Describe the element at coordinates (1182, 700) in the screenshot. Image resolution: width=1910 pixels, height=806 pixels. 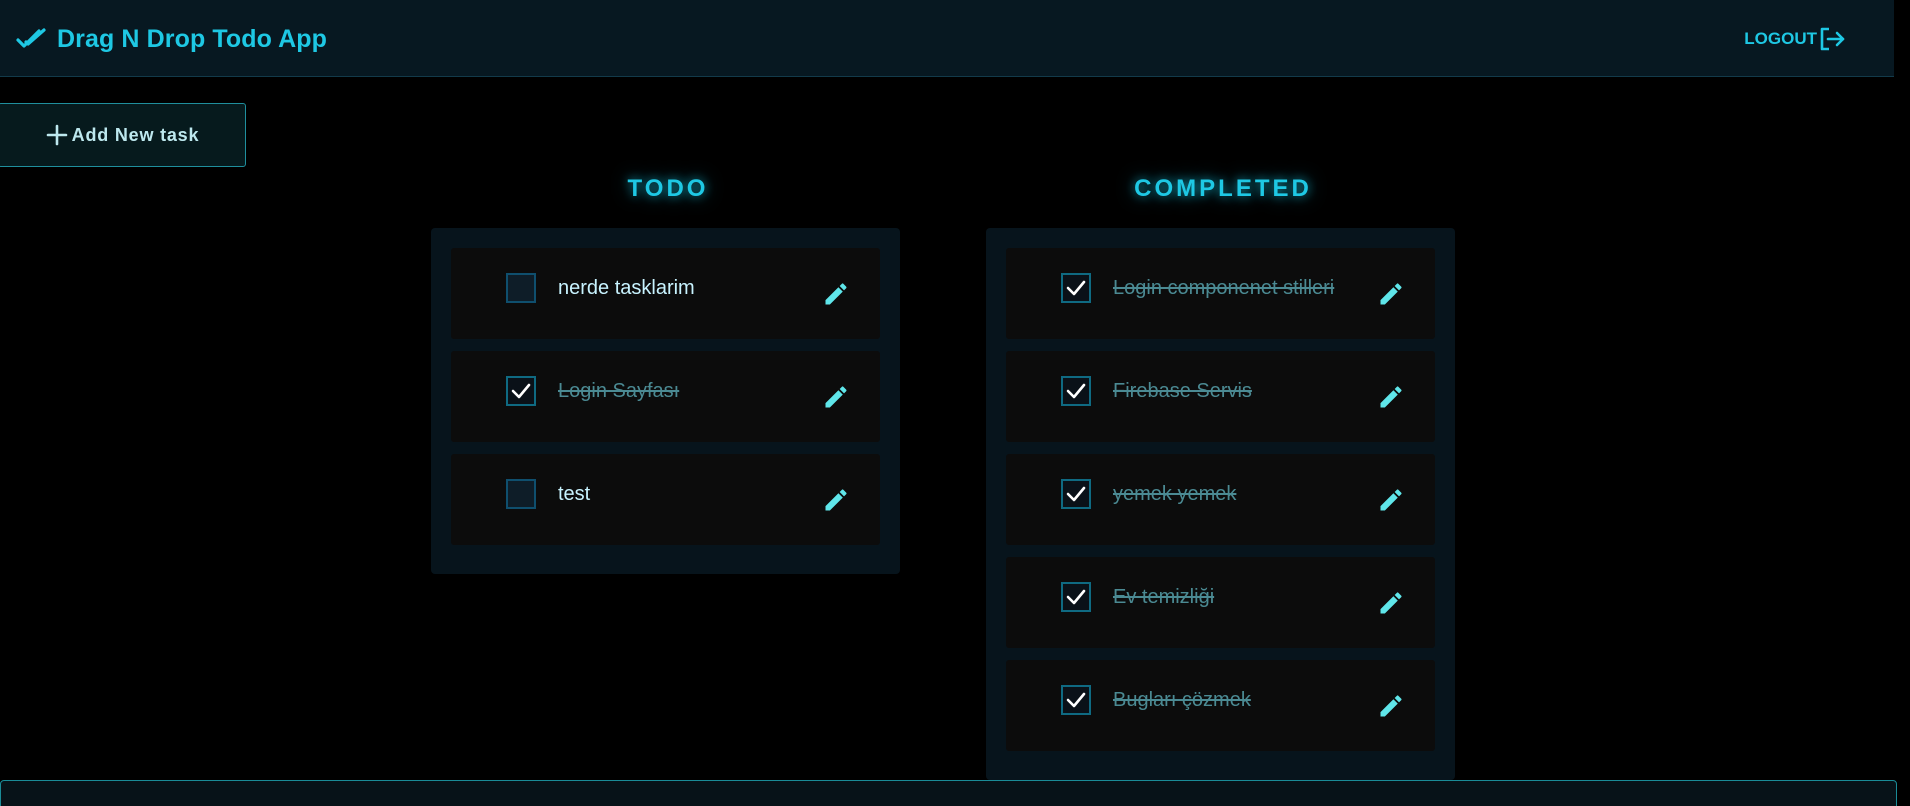
I see `task-text: Bugları çözmek` at that location.